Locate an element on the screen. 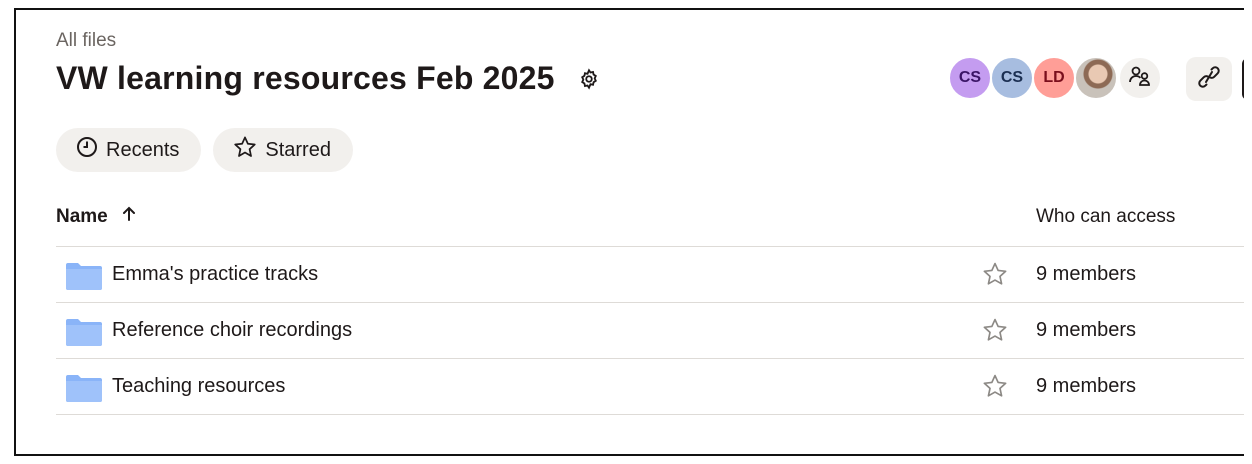  avatar: LD is located at coordinates (1054, 78).